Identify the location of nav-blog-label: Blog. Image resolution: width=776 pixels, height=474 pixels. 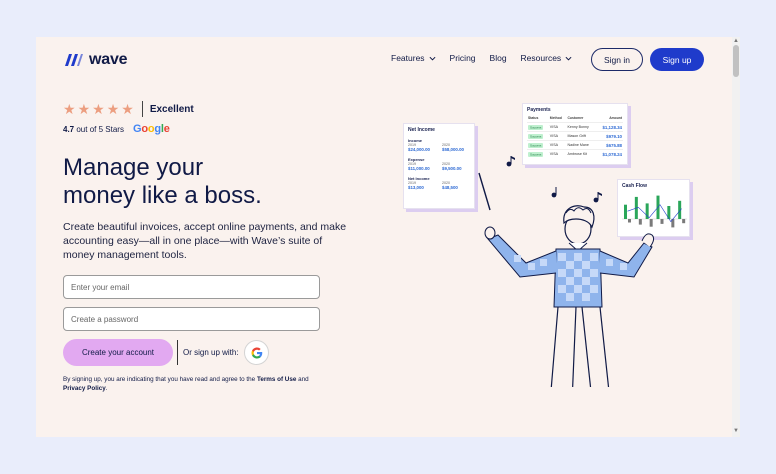
(498, 58).